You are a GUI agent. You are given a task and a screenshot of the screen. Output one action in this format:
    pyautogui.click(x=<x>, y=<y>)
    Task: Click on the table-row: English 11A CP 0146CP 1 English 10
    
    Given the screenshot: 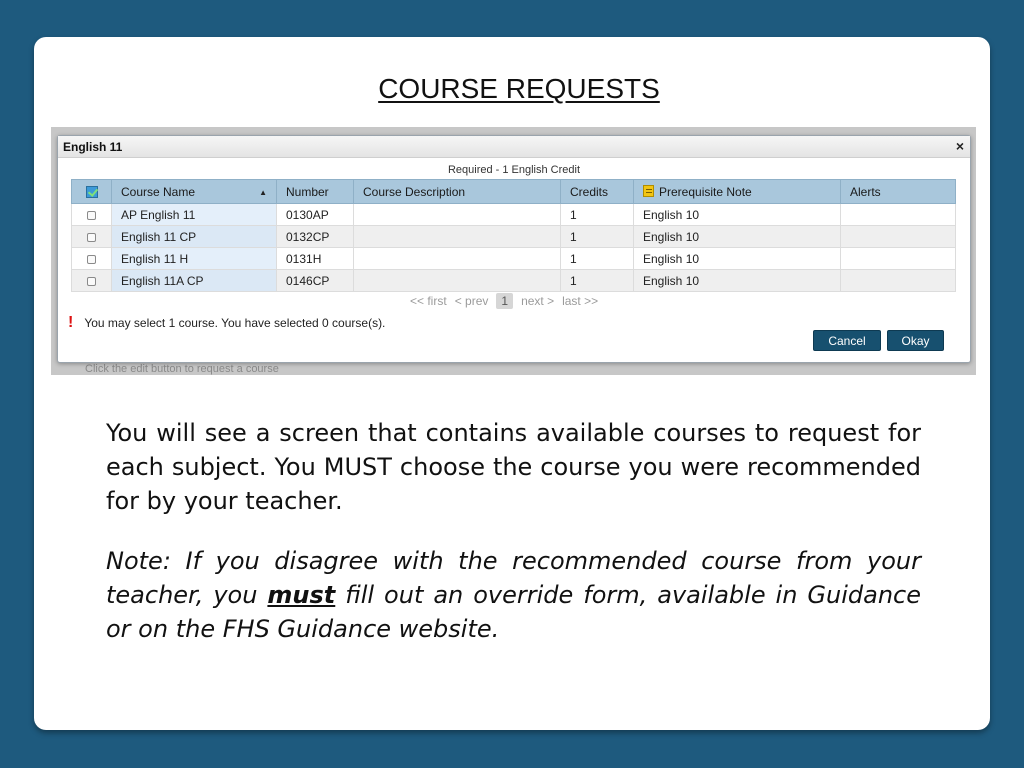 What is the action you would take?
    pyautogui.click(x=513, y=280)
    